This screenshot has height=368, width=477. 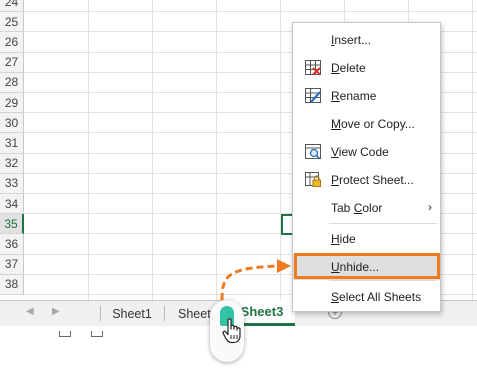 What do you see at coordinates (12, 224) in the screenshot?
I see `row-header-35: 35` at bounding box center [12, 224].